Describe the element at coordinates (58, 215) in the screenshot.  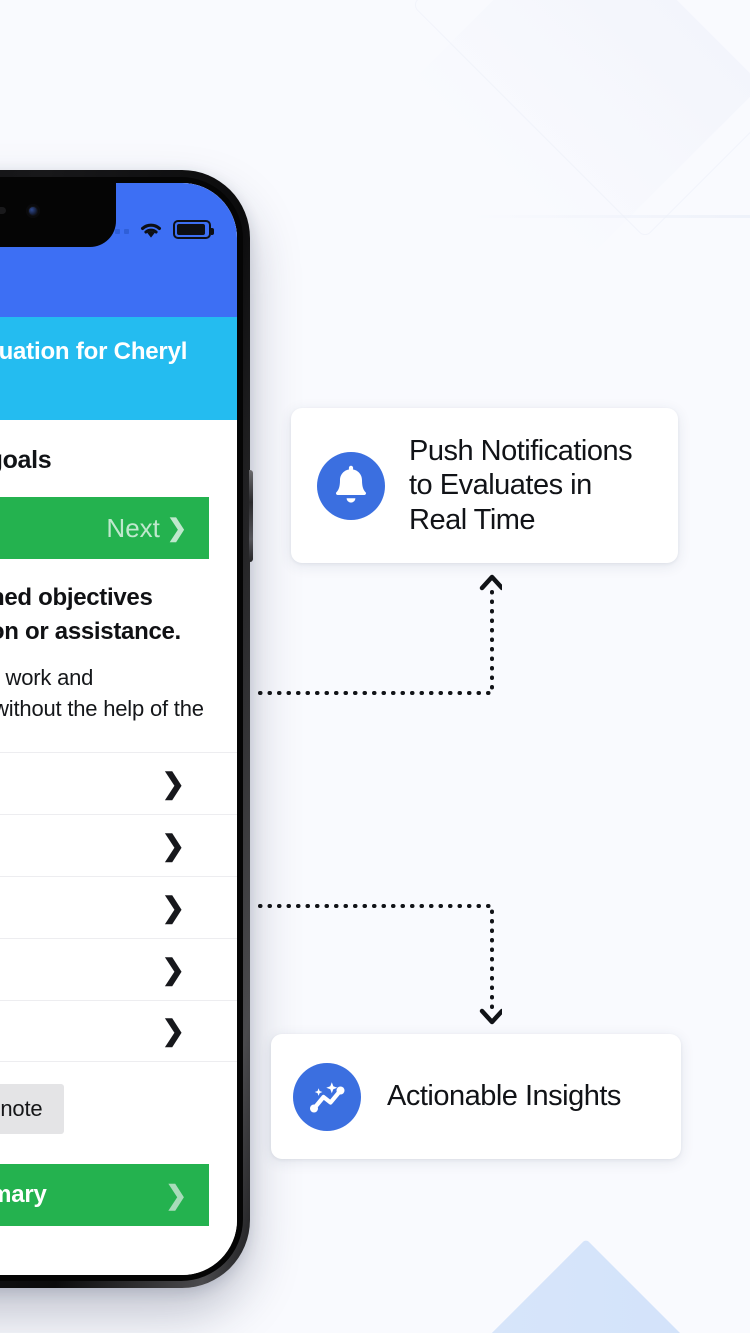
I see `phone-notch` at that location.